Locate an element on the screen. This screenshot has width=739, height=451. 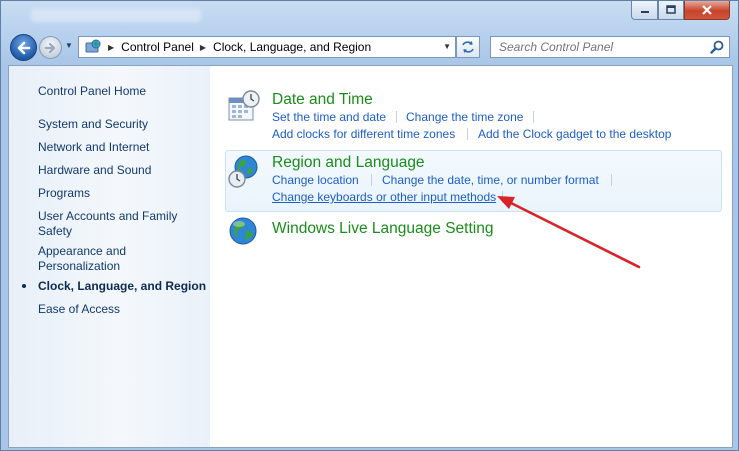
breadcrumb-clock-language-region: Clock, Language, and Region is located at coordinates (292, 47).